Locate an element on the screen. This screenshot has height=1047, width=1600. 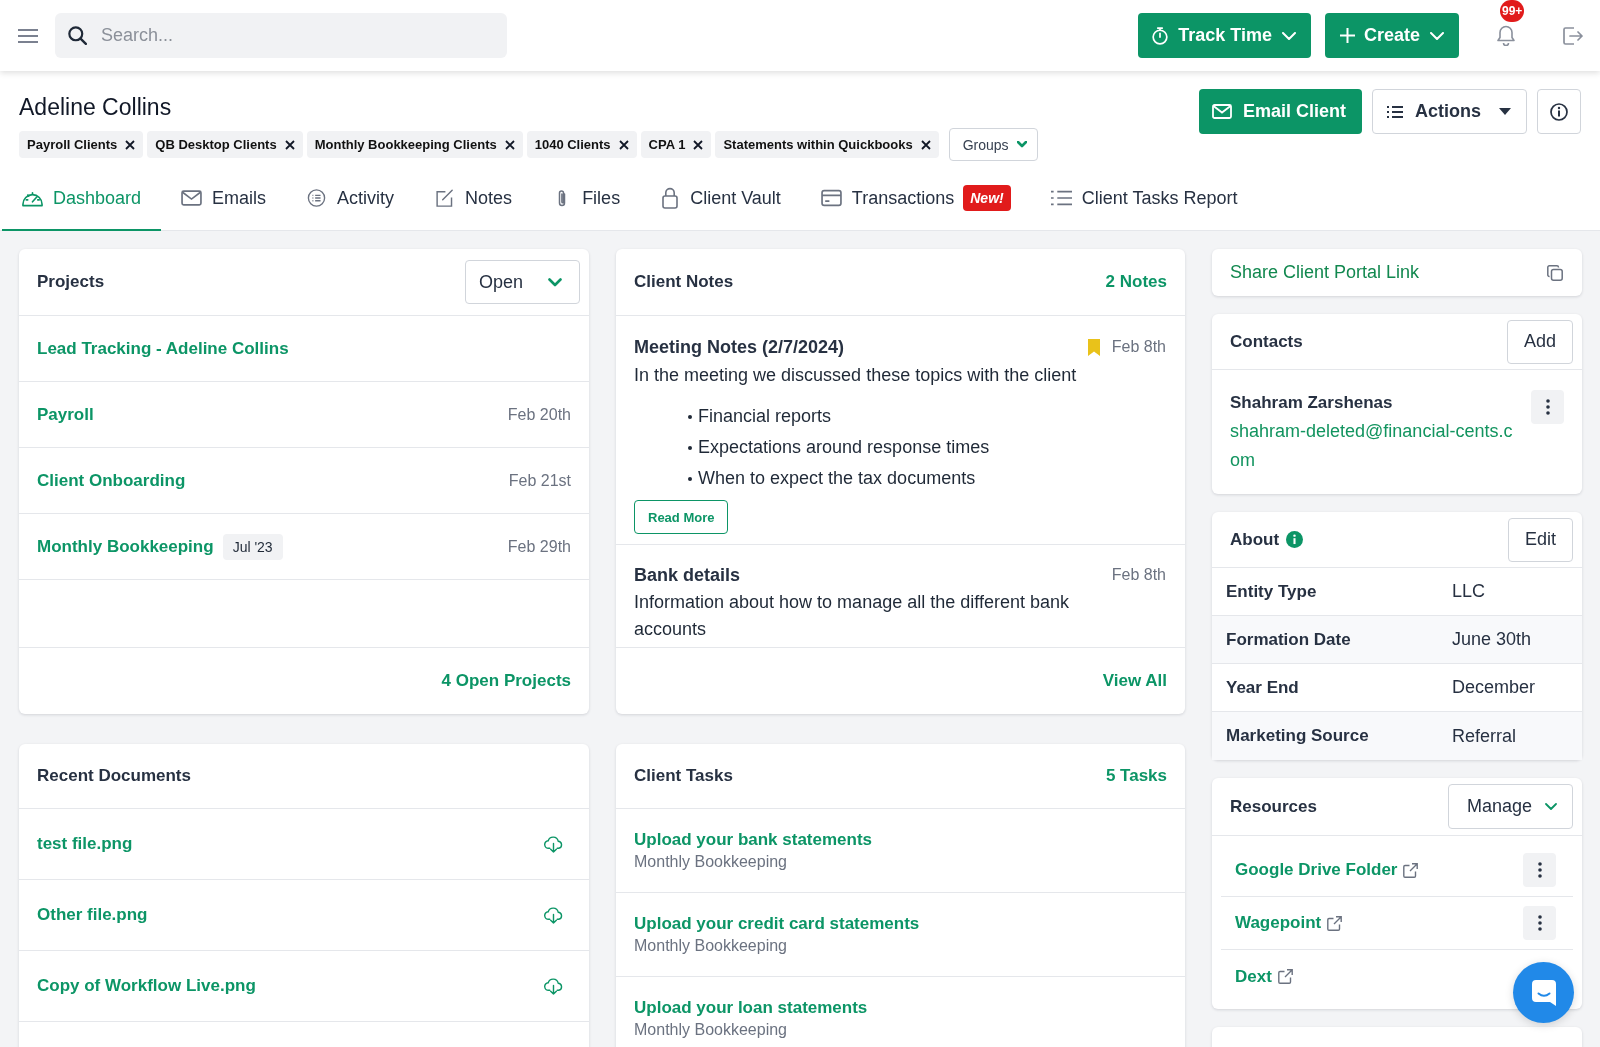
tab: Notes is located at coordinates (473, 201).